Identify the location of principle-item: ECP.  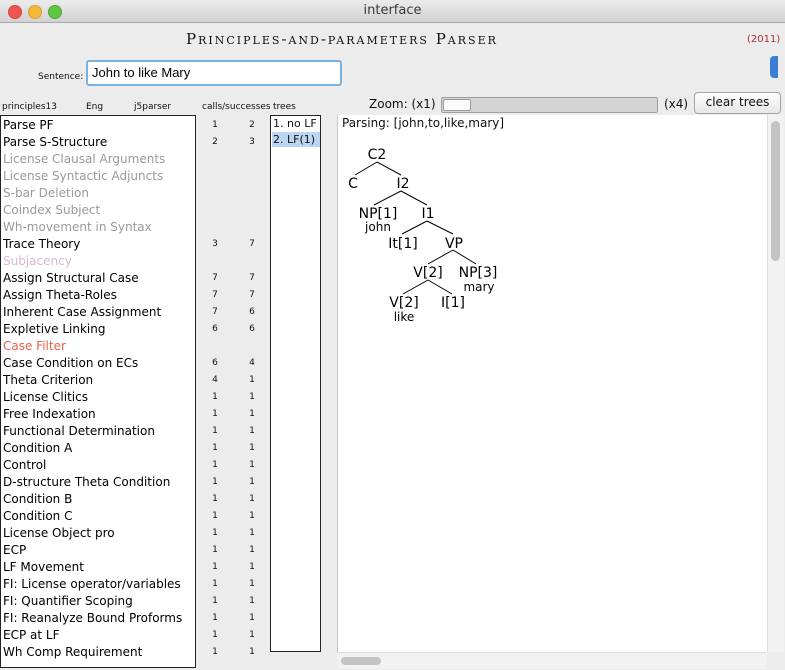
(14, 550).